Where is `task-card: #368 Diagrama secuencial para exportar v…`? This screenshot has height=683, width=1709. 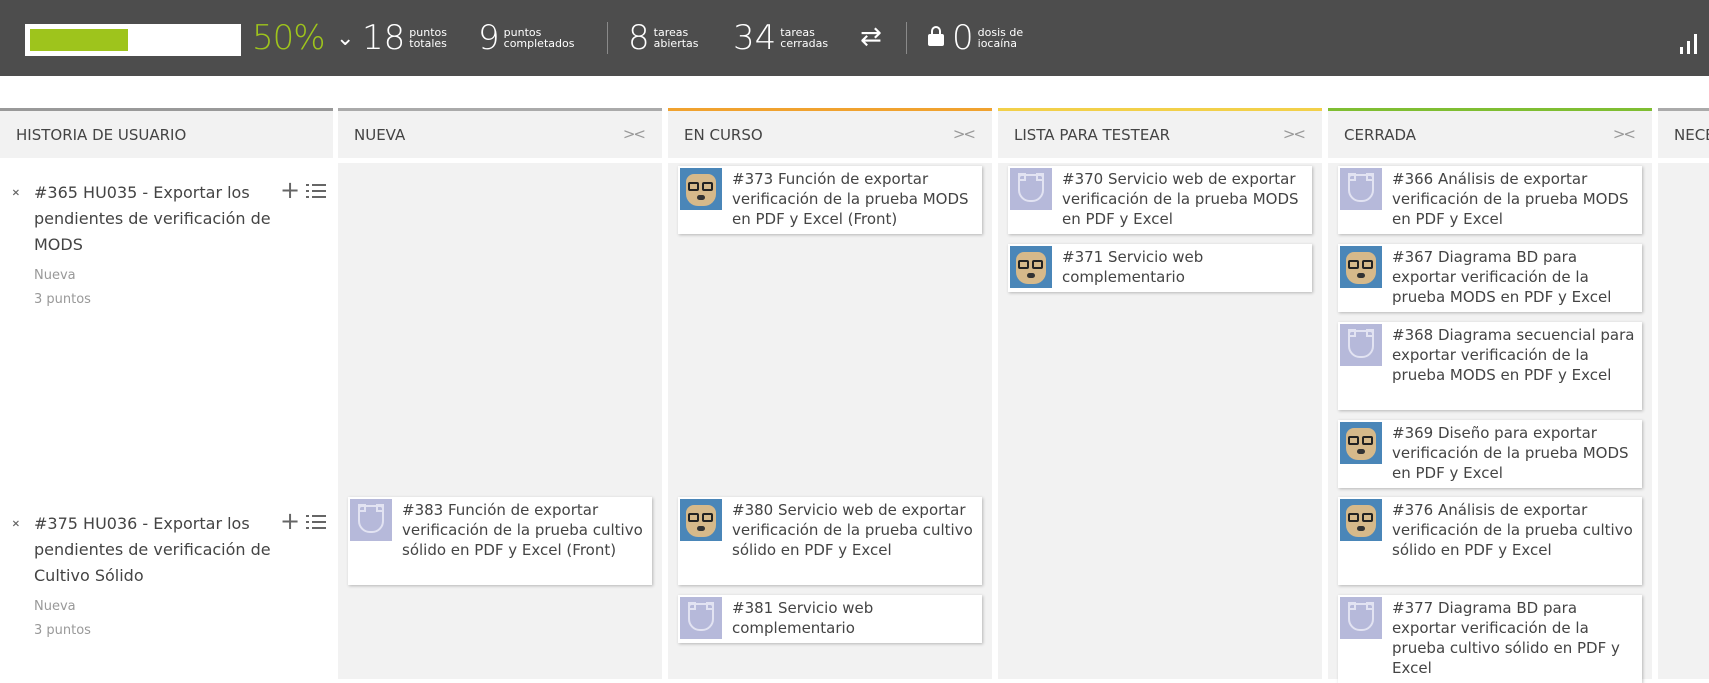
task-card: #368 Diagrama secuencial para exportar v… is located at coordinates (1490, 366).